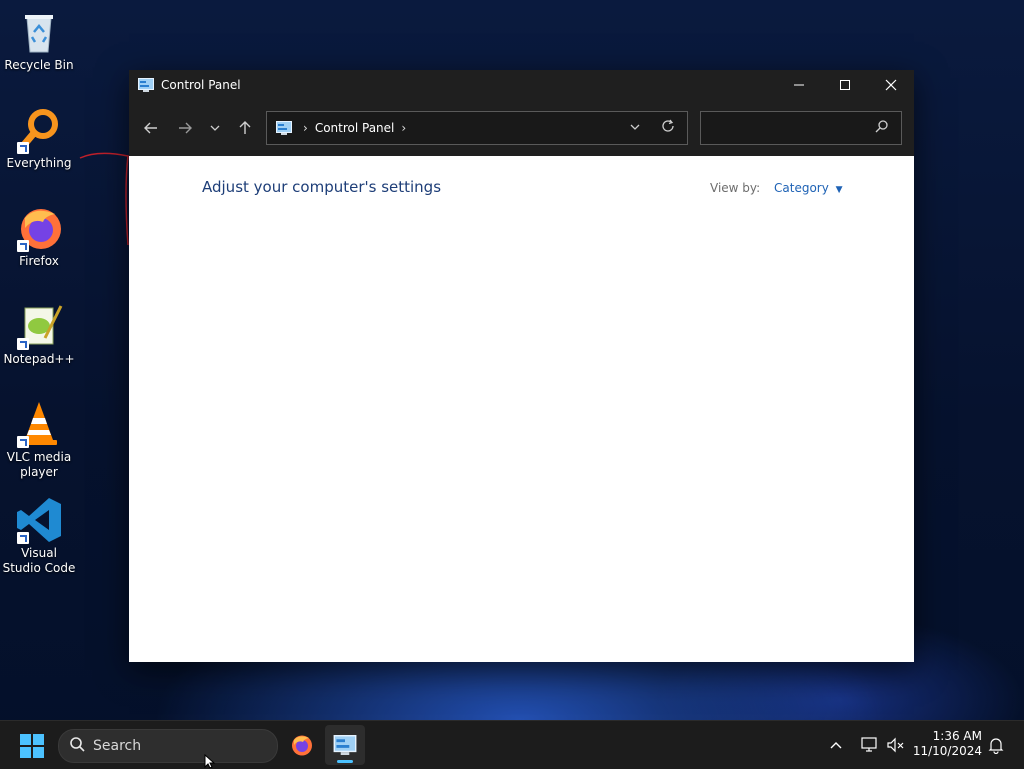 The image size is (1024, 769). What do you see at coordinates (32, 746) in the screenshot?
I see `start-button` at bounding box center [32, 746].